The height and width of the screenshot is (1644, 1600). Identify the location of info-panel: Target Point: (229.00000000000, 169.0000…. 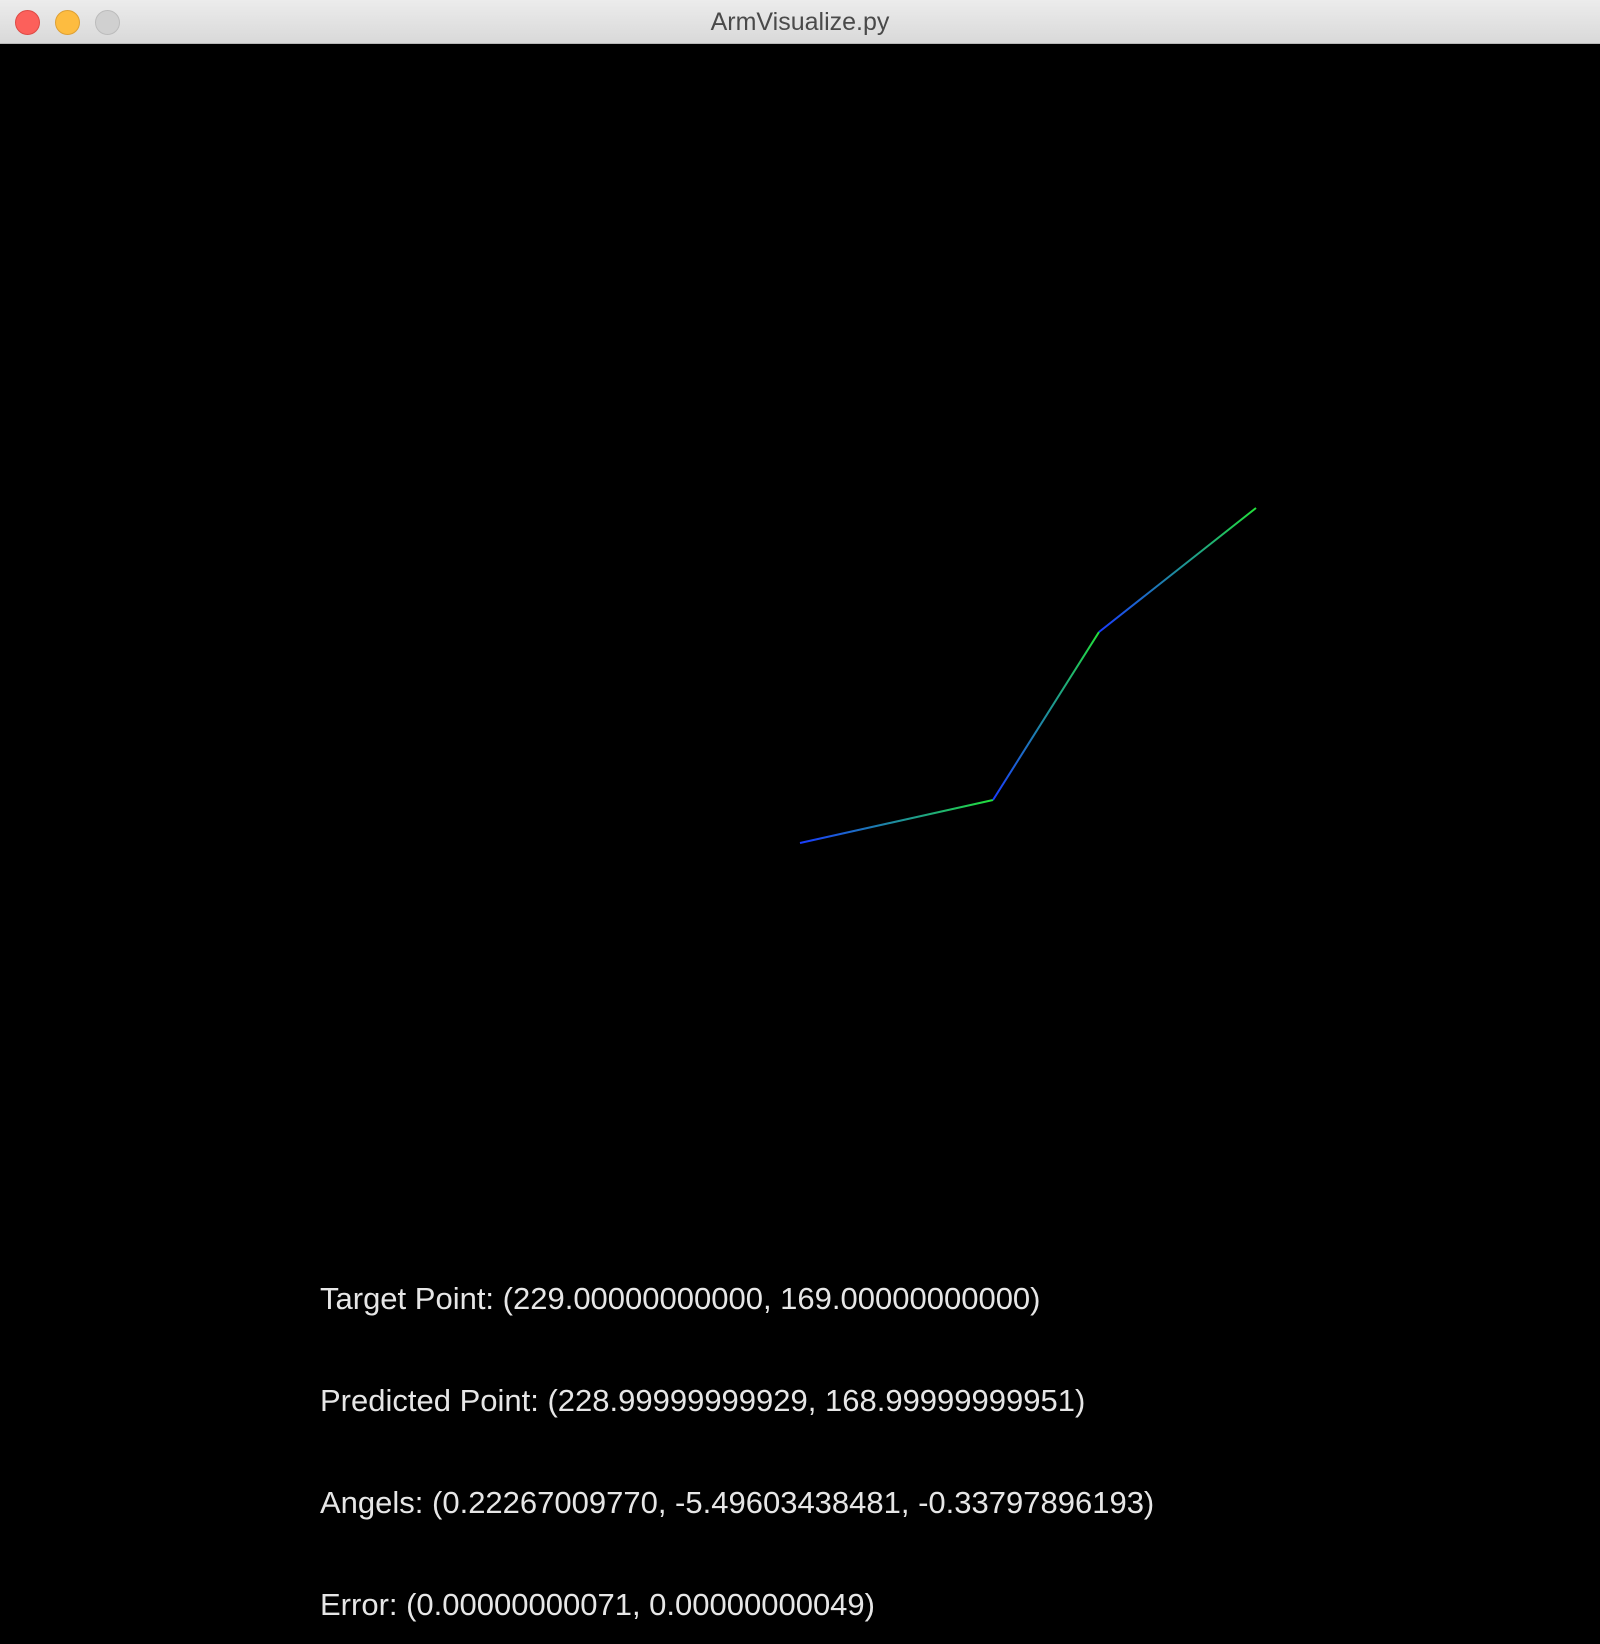
(737, 1429).